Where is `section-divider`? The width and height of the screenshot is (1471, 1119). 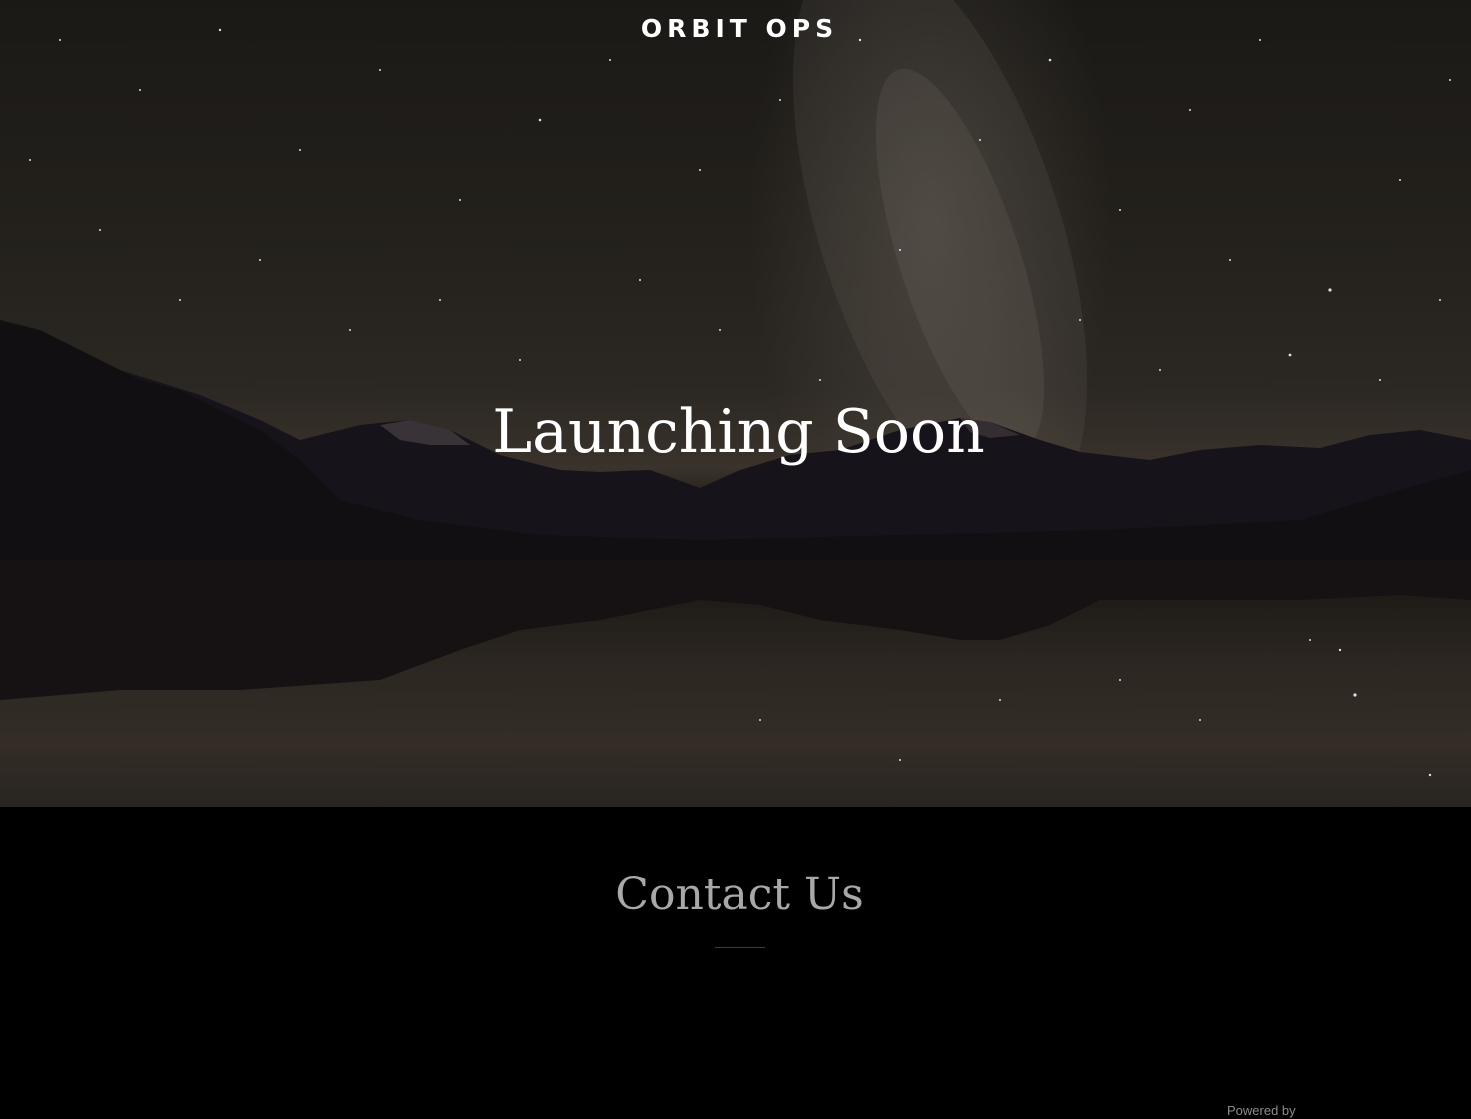 section-divider is located at coordinates (740, 947).